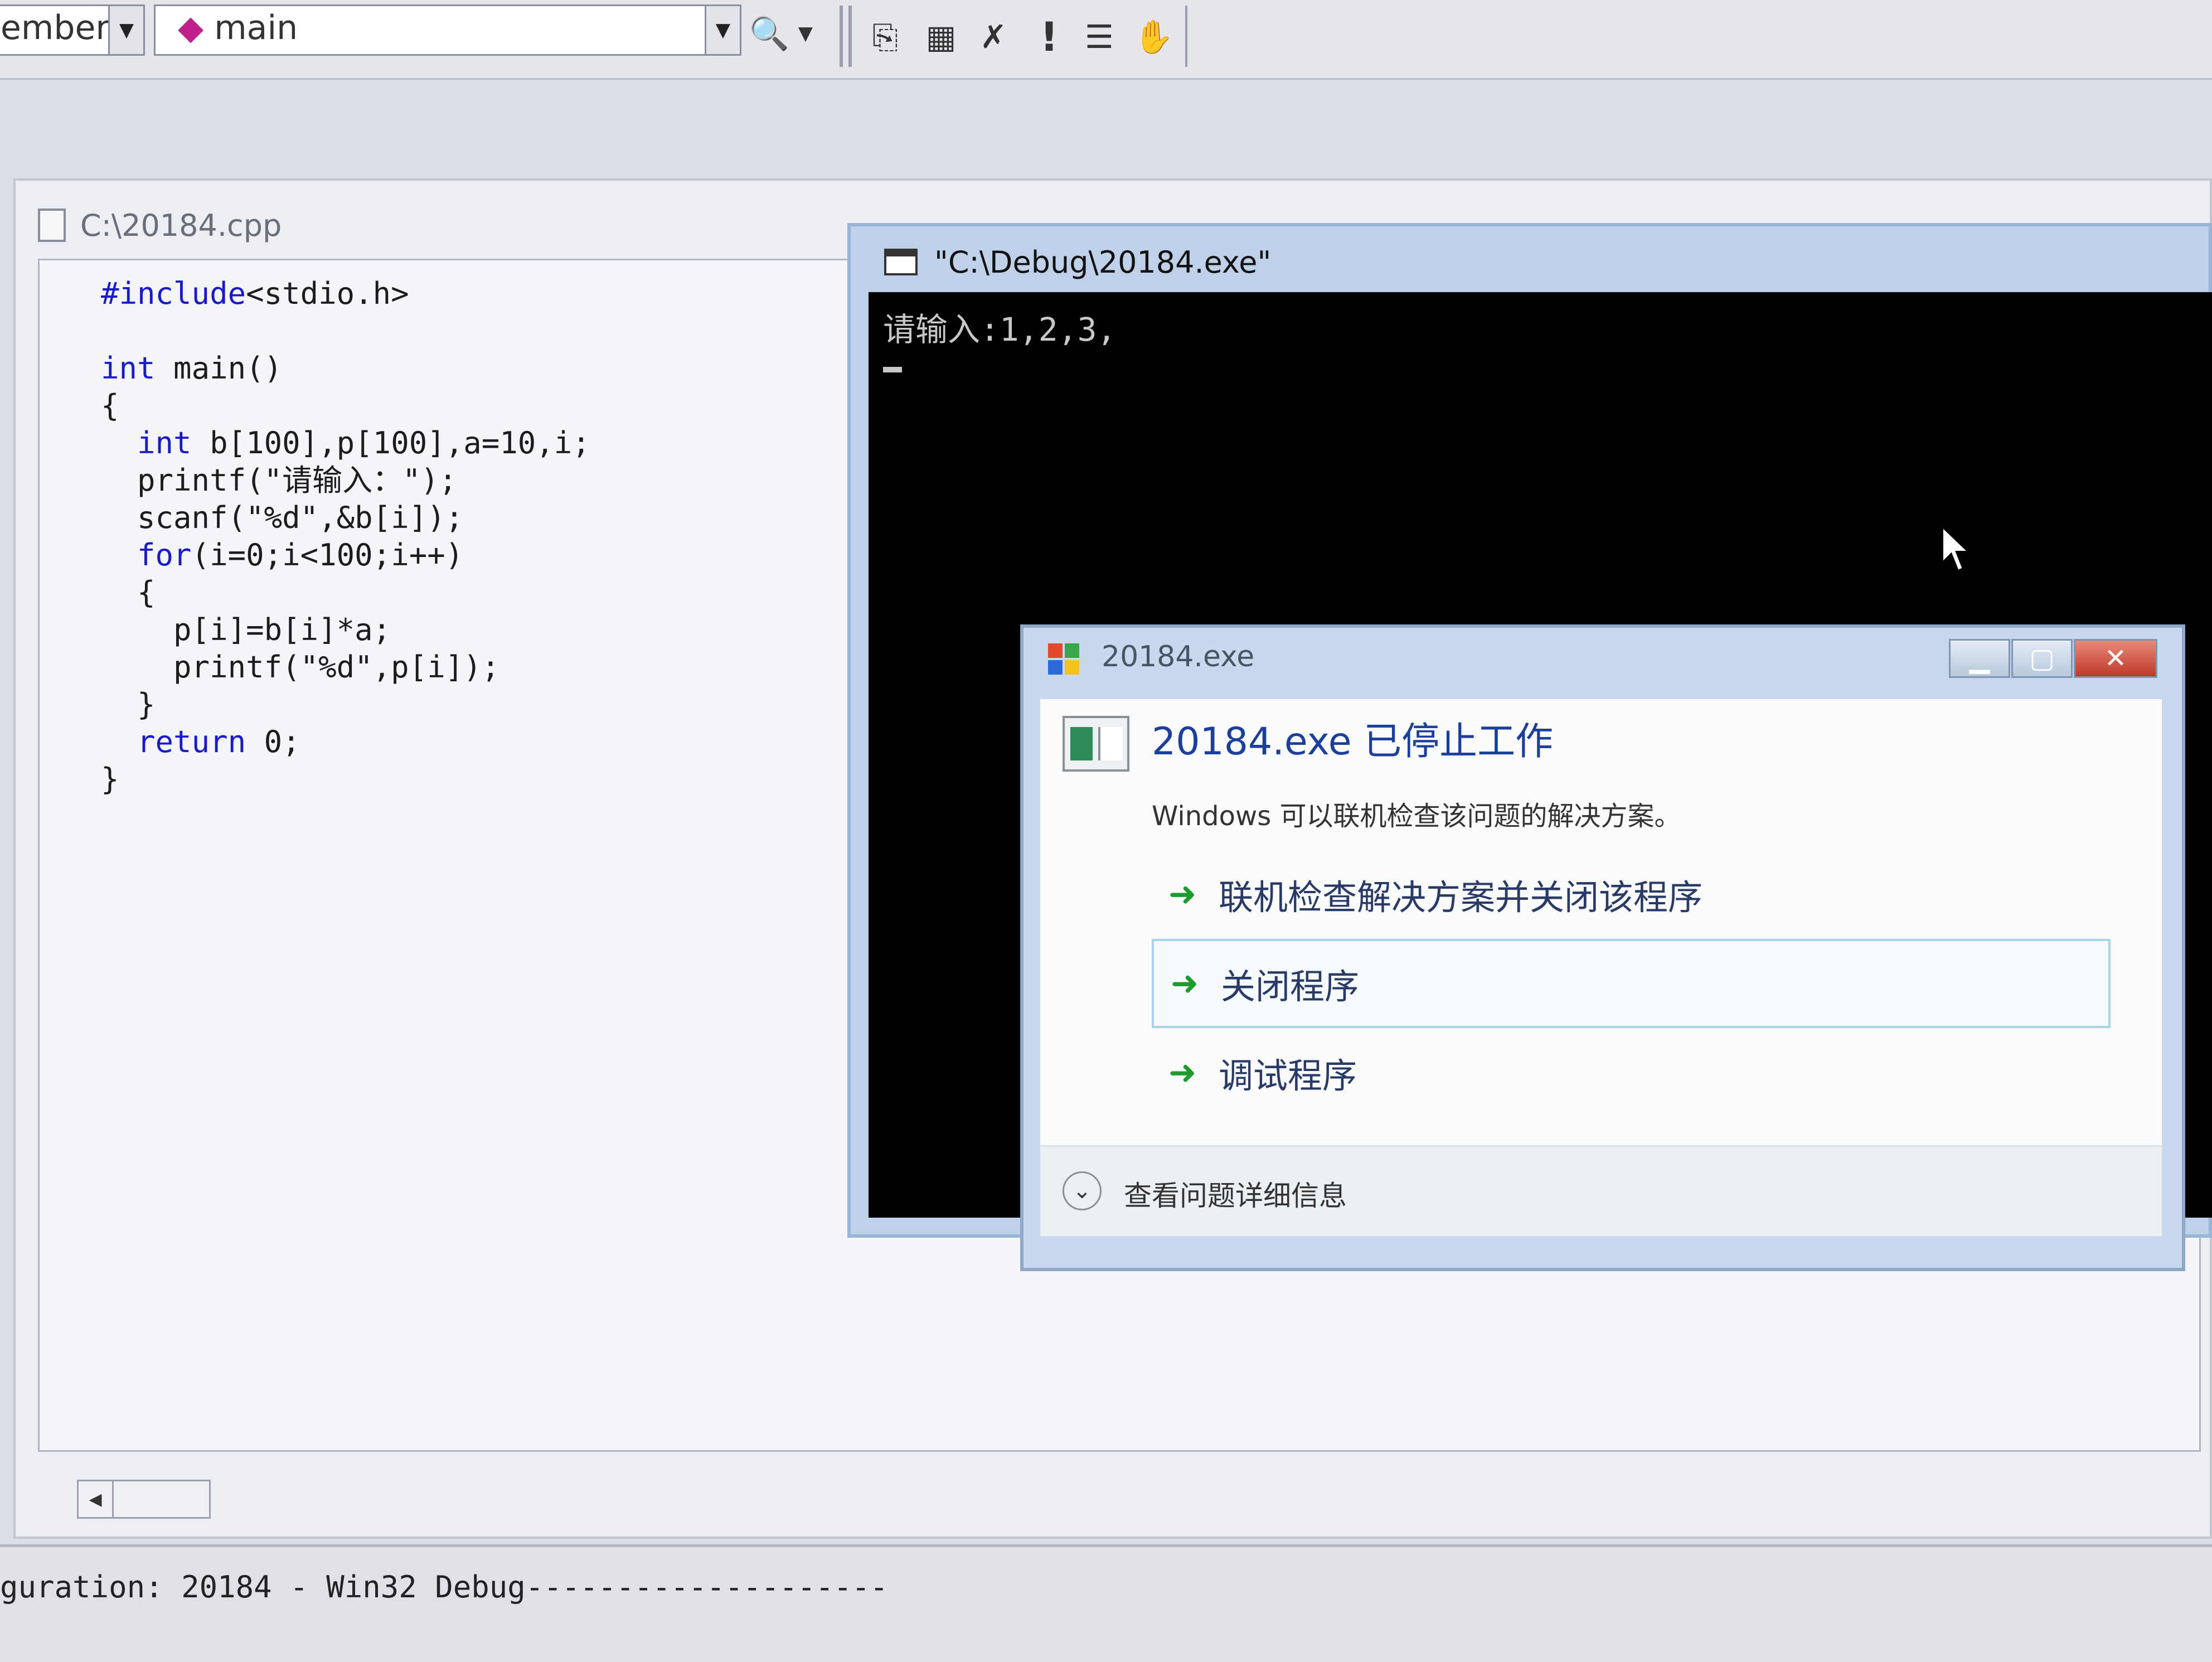 This screenshot has width=2212, height=1662. Describe the element at coordinates (72, 30) in the screenshot. I see `members-combo: embers ▼` at that location.